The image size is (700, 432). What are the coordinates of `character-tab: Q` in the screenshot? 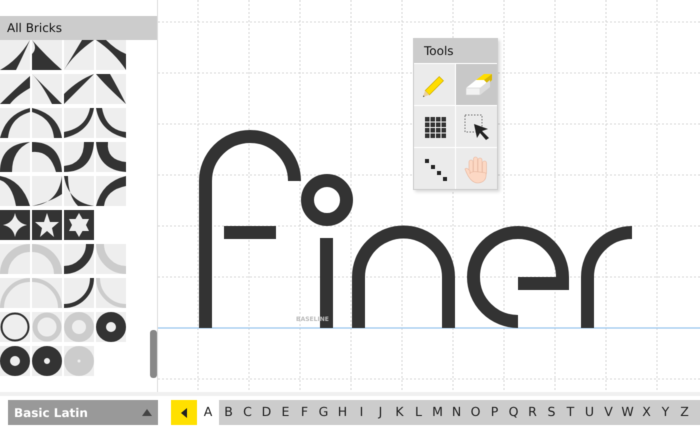 It's located at (513, 412).